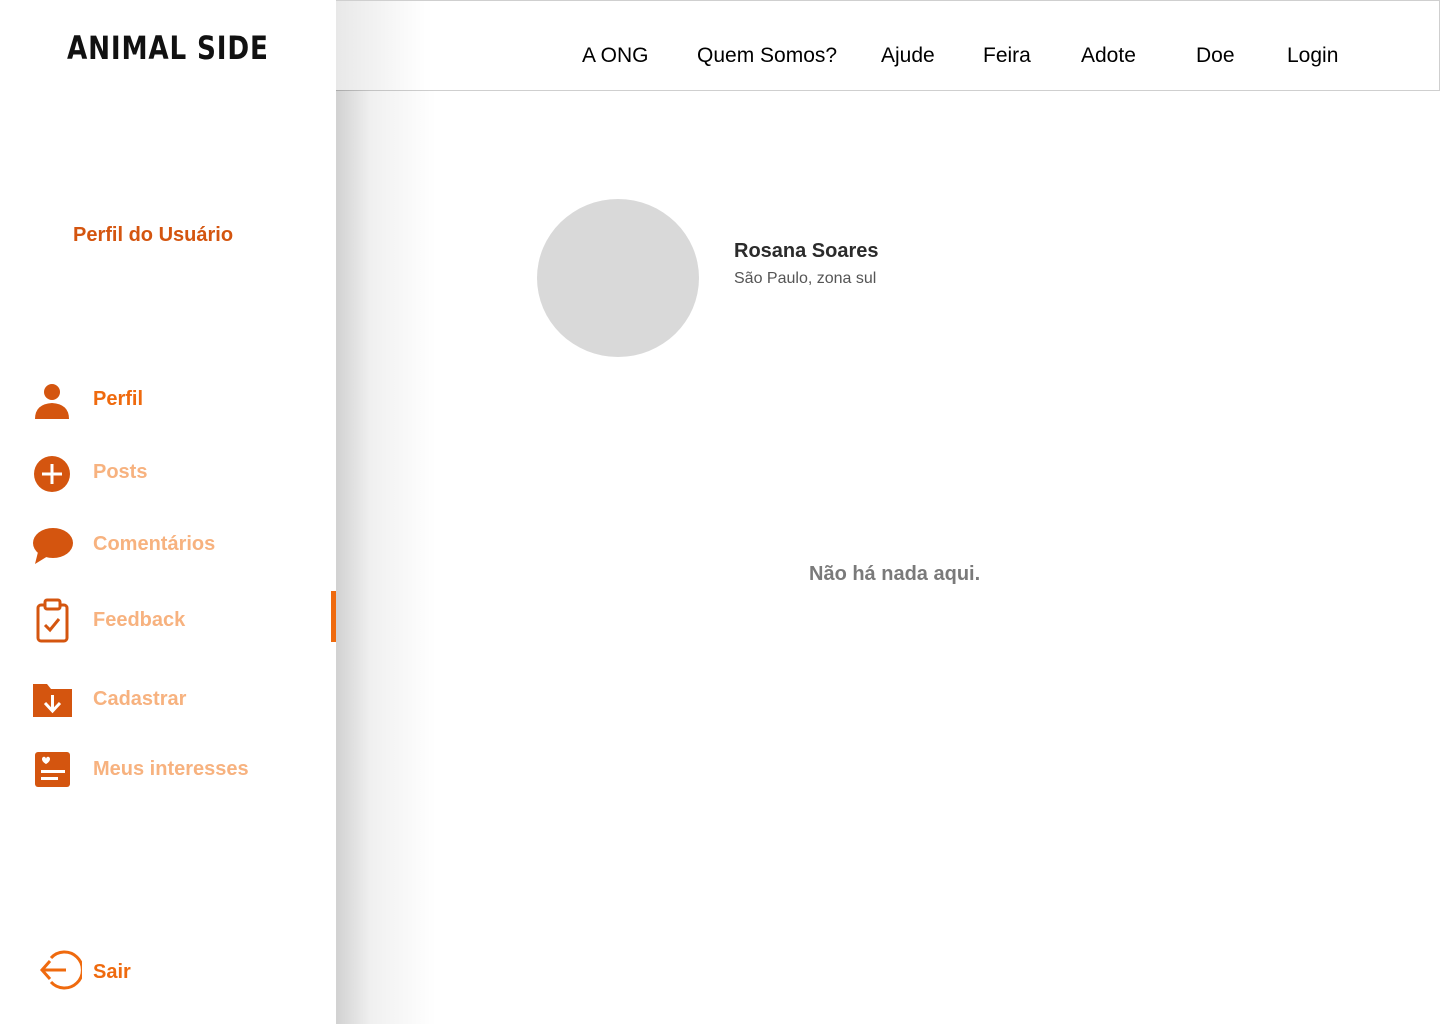  What do you see at coordinates (112, 971) in the screenshot?
I see `logout-label: Sair` at bounding box center [112, 971].